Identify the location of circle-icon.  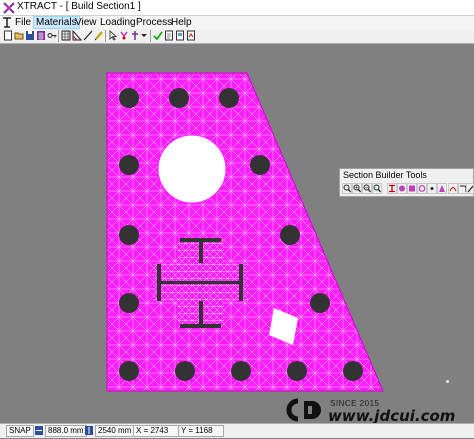
(402, 188).